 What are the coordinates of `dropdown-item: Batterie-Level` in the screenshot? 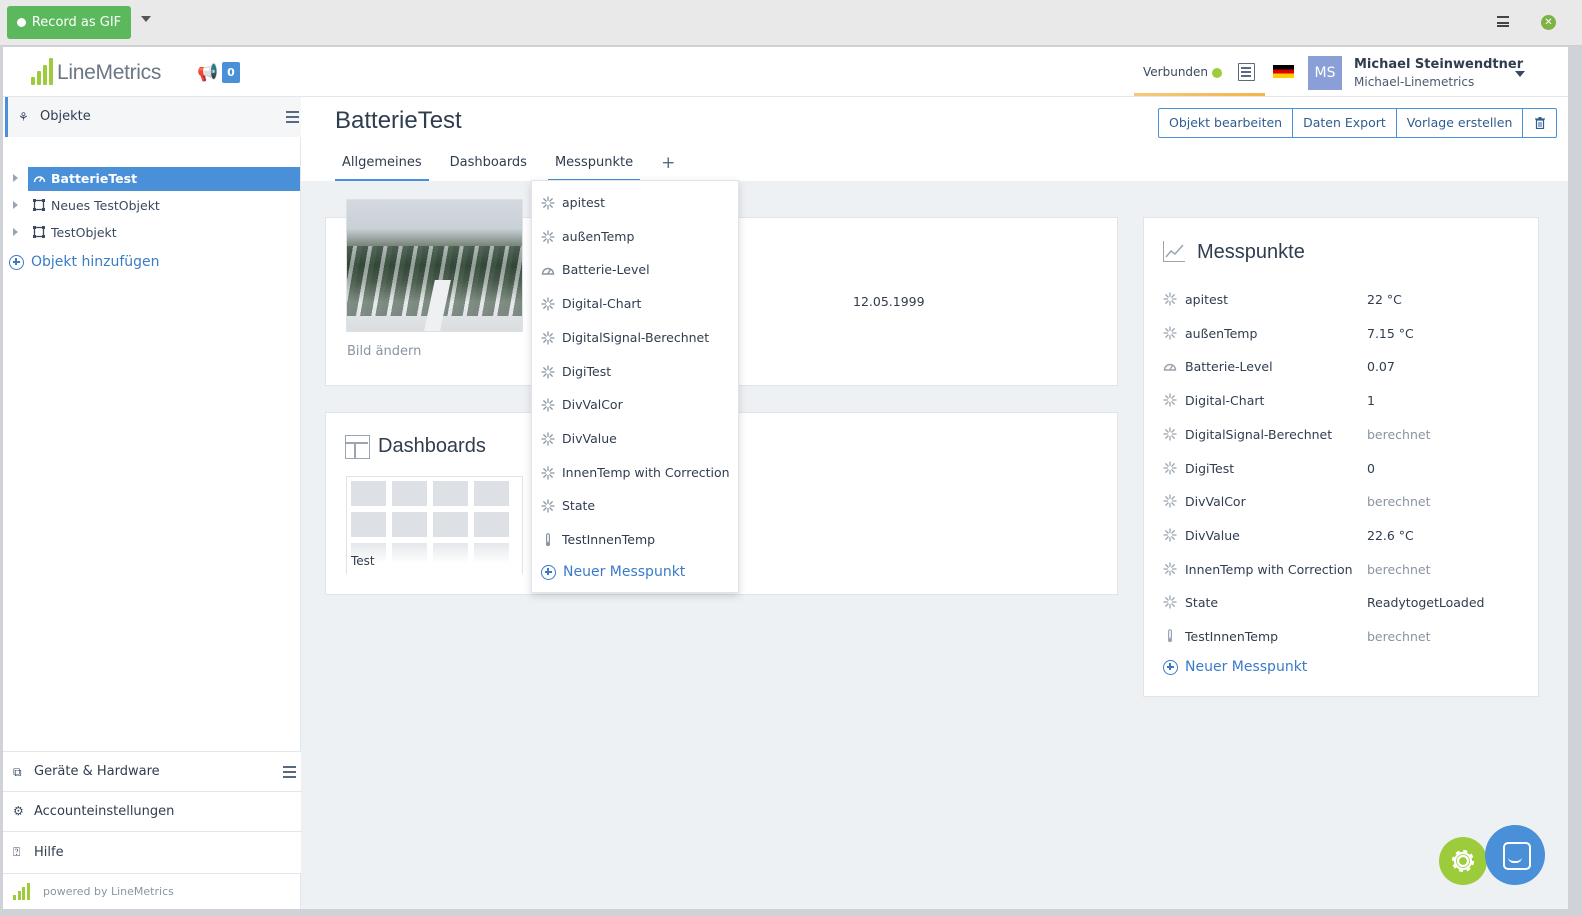 It's located at (635, 270).